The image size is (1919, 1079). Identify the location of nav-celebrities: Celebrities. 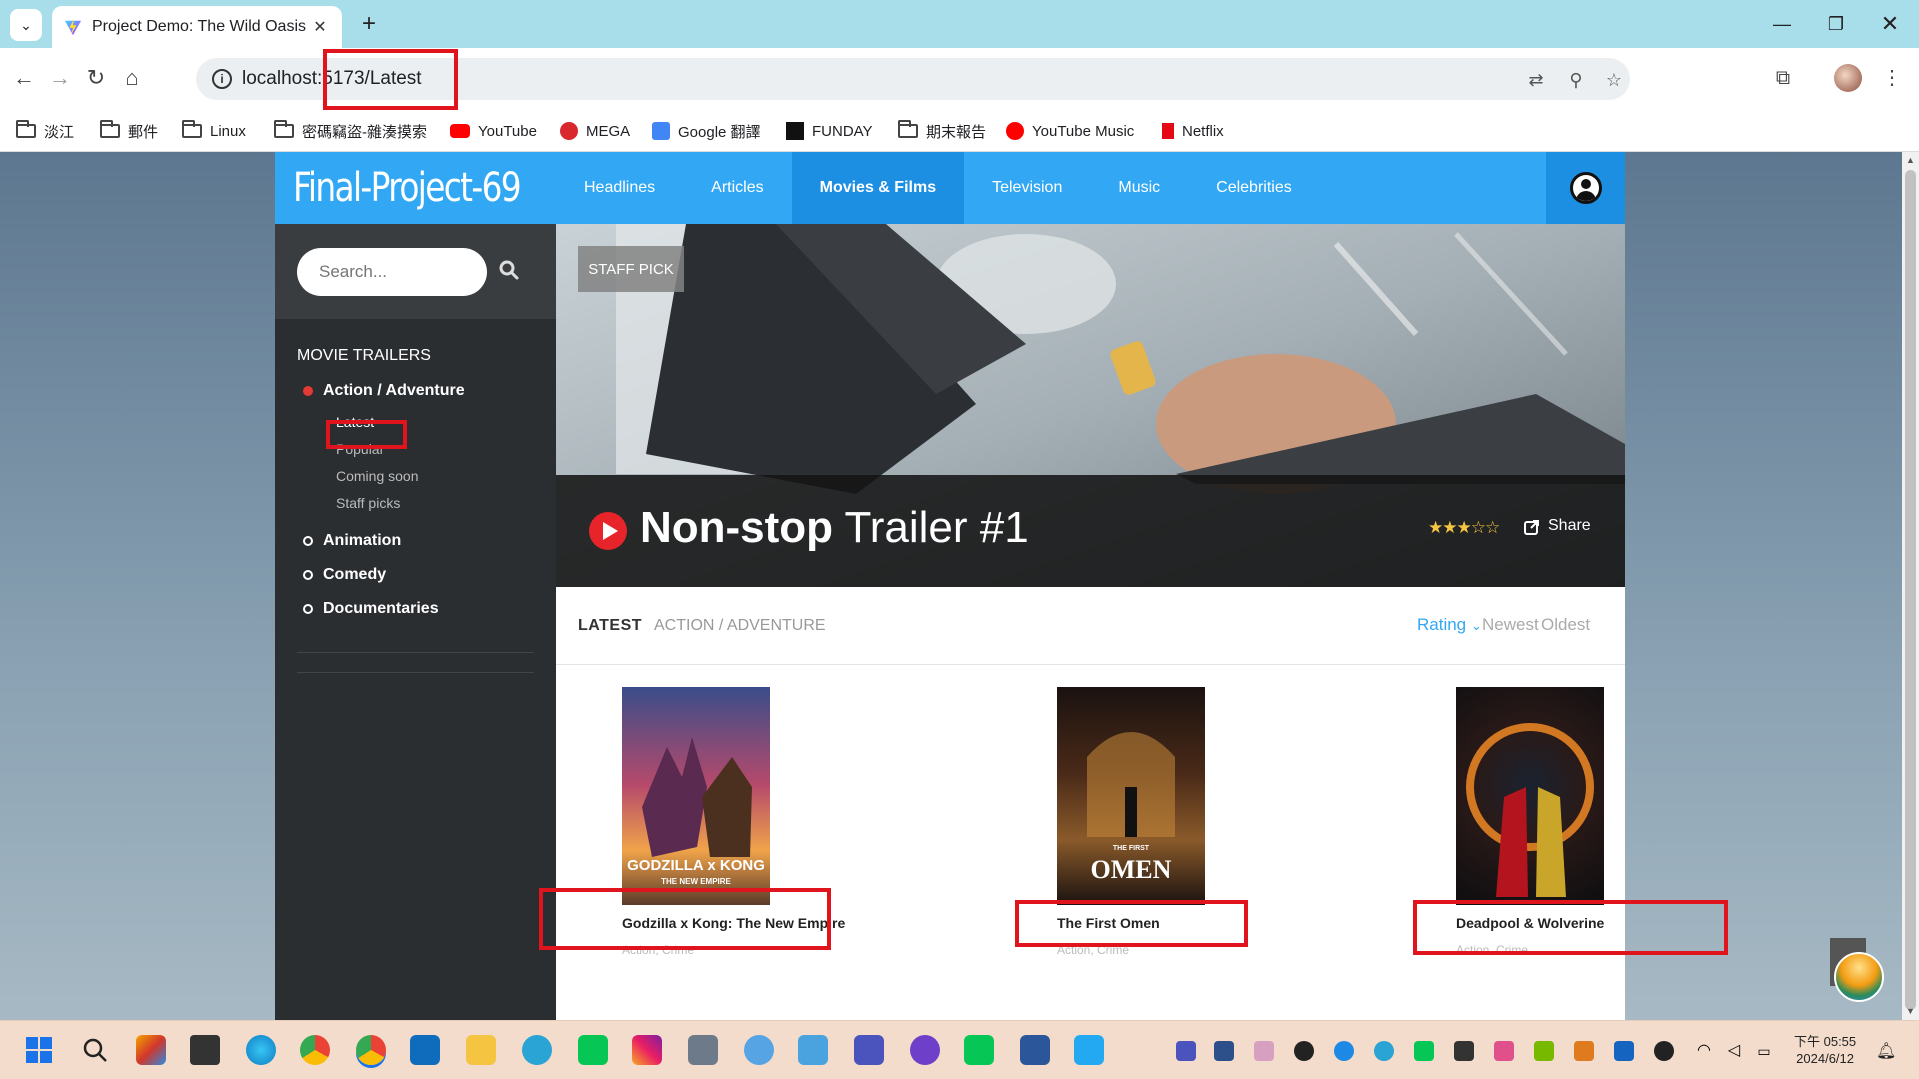
(1254, 188).